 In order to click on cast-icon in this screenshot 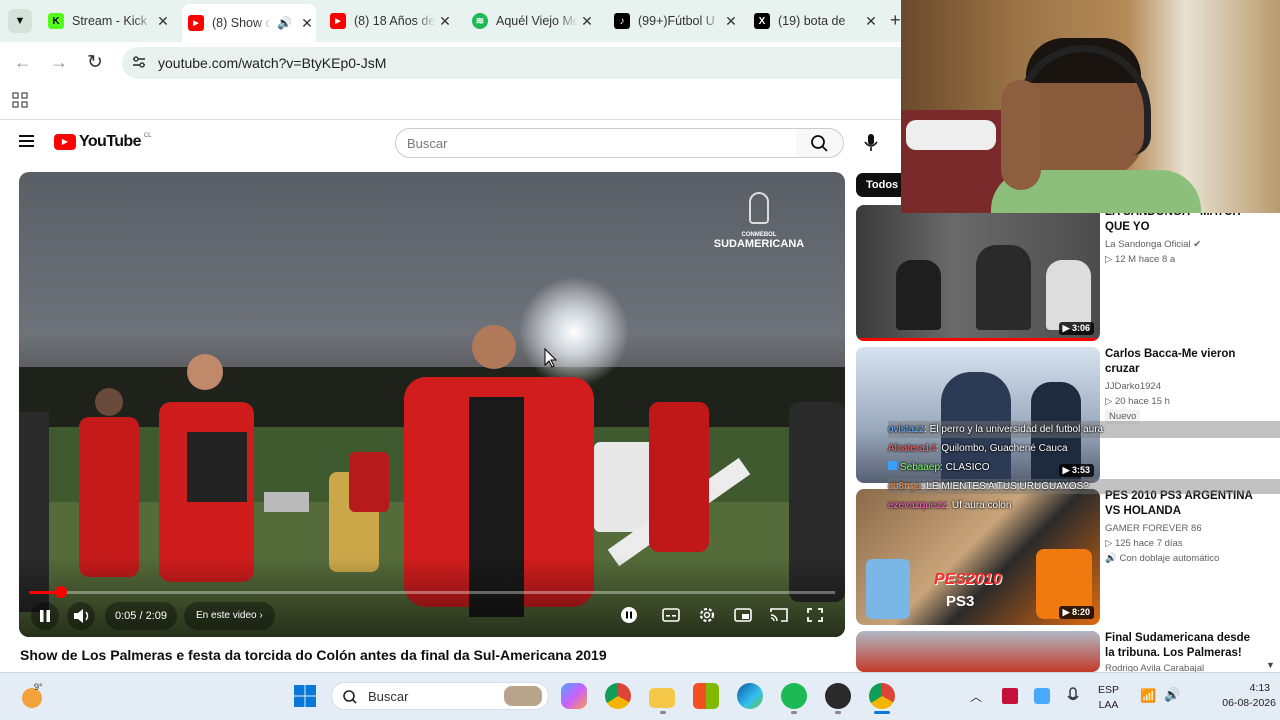, I will do `click(779, 615)`.